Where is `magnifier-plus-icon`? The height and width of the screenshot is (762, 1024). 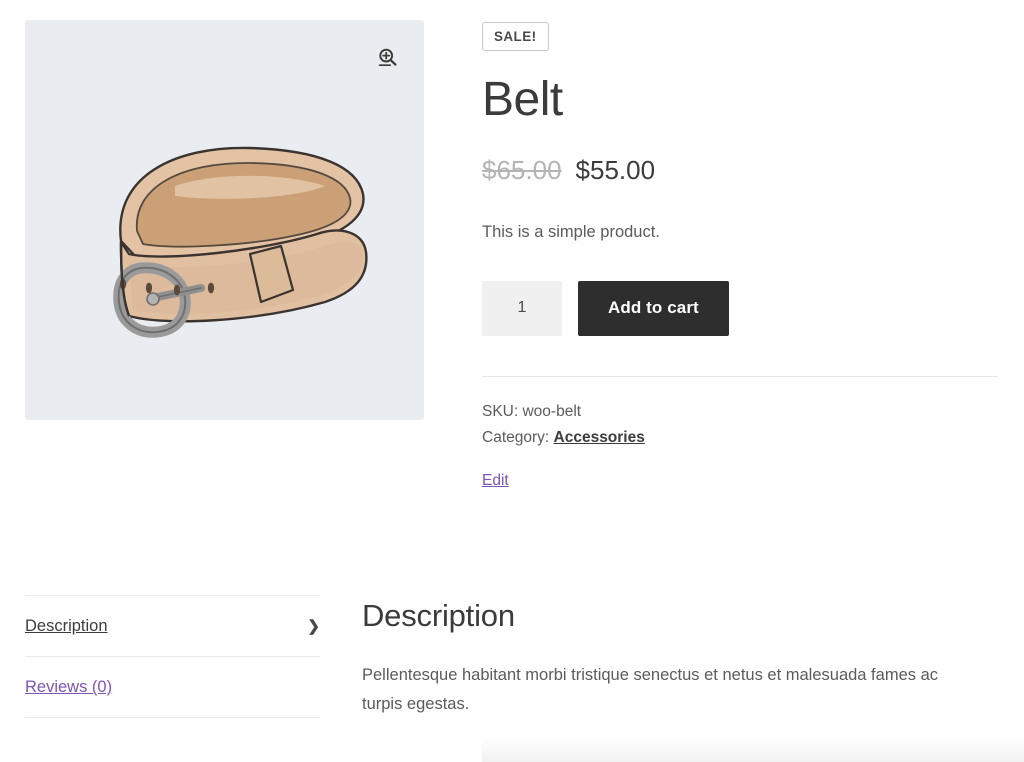 magnifier-plus-icon is located at coordinates (388, 58).